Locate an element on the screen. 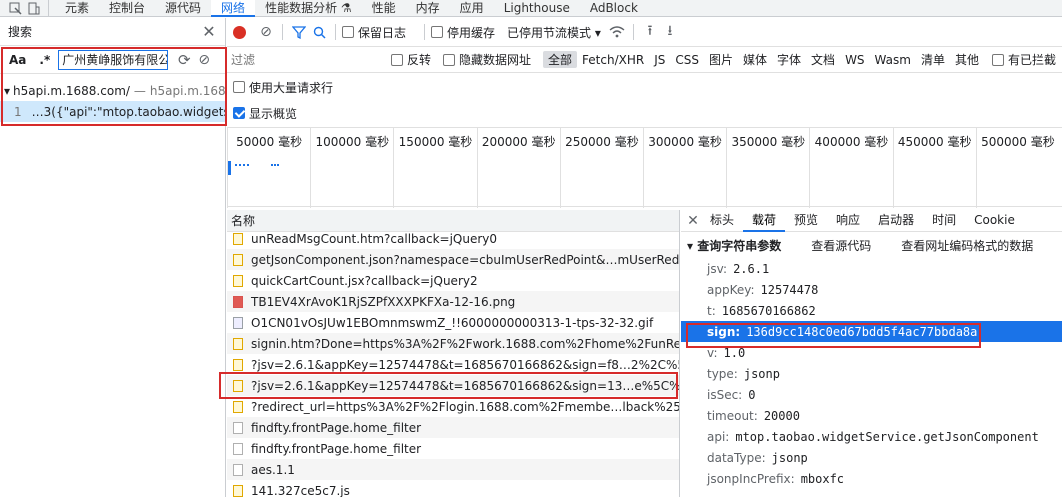 The image size is (1062, 497). param-key: timeout: is located at coordinates (732, 415).